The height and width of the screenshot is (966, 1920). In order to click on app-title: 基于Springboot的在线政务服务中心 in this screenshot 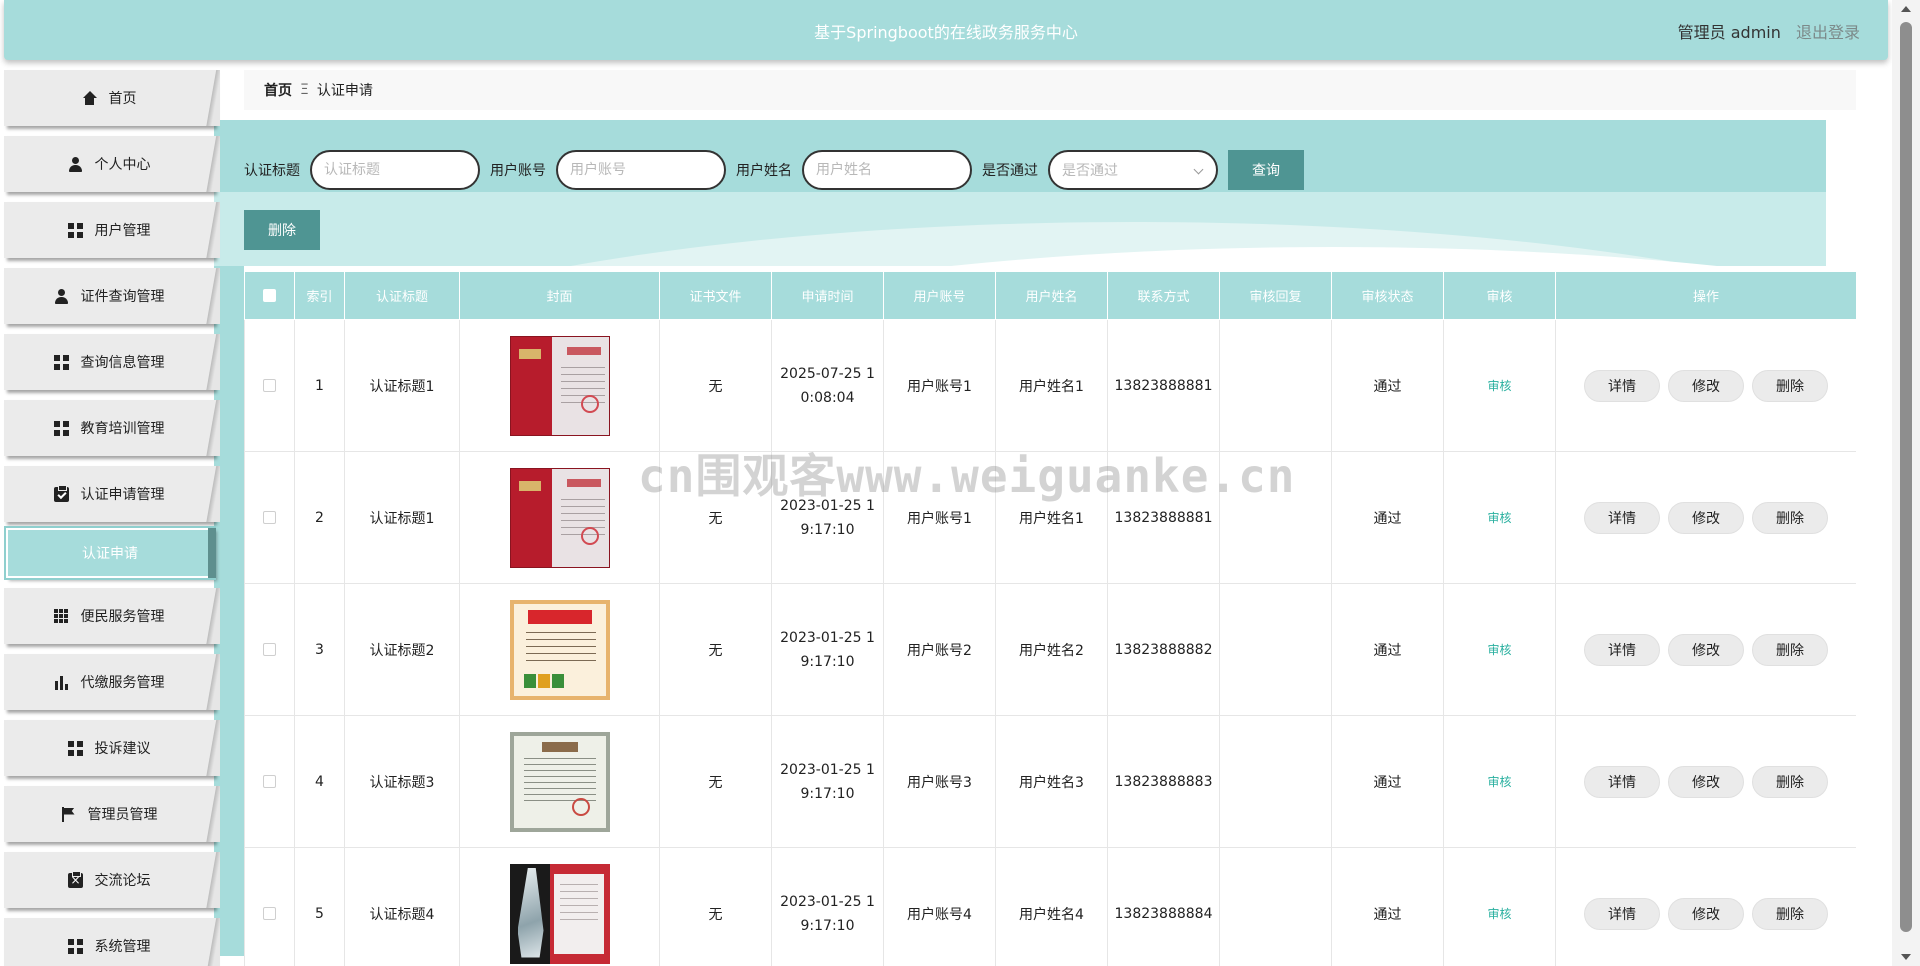, I will do `click(946, 32)`.